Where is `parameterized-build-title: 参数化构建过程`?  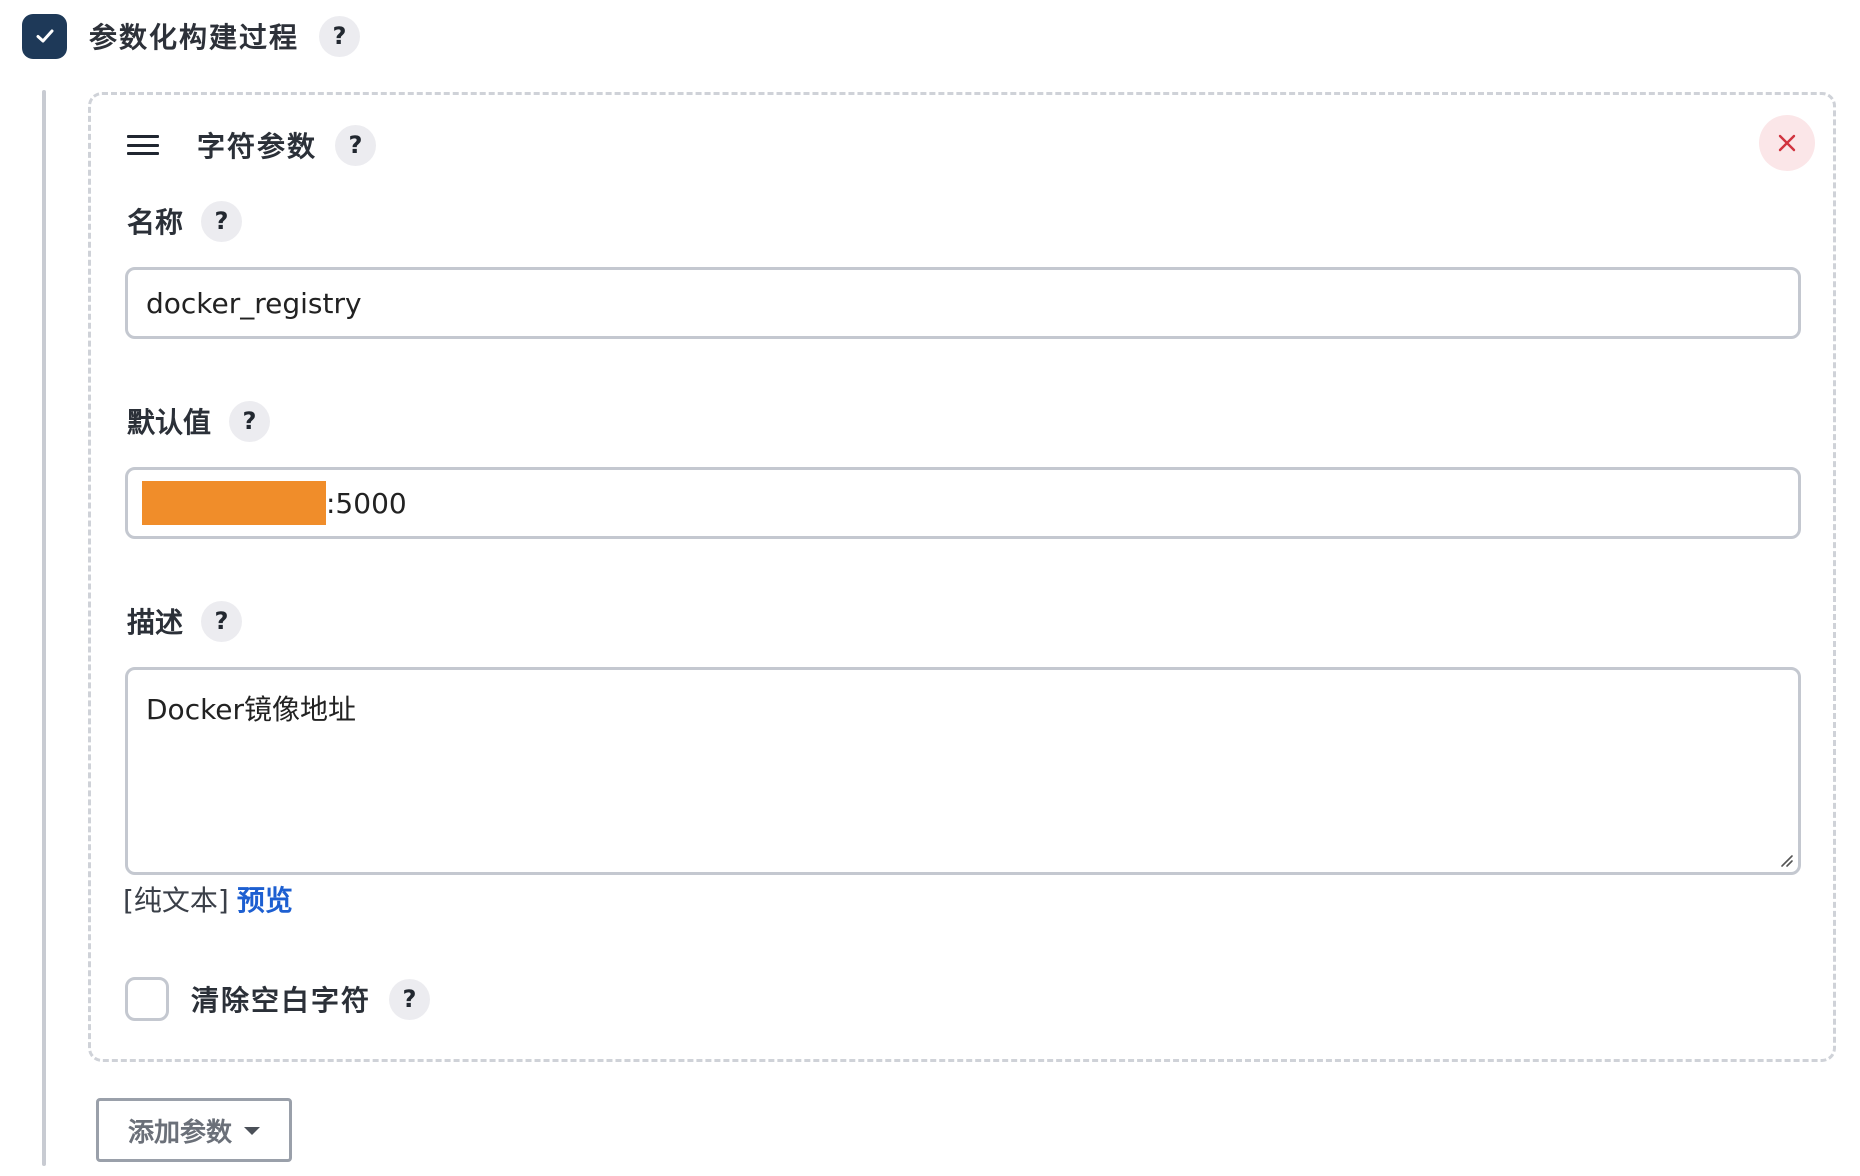
parameterized-build-title: 参数化构建过程 is located at coordinates (194, 37).